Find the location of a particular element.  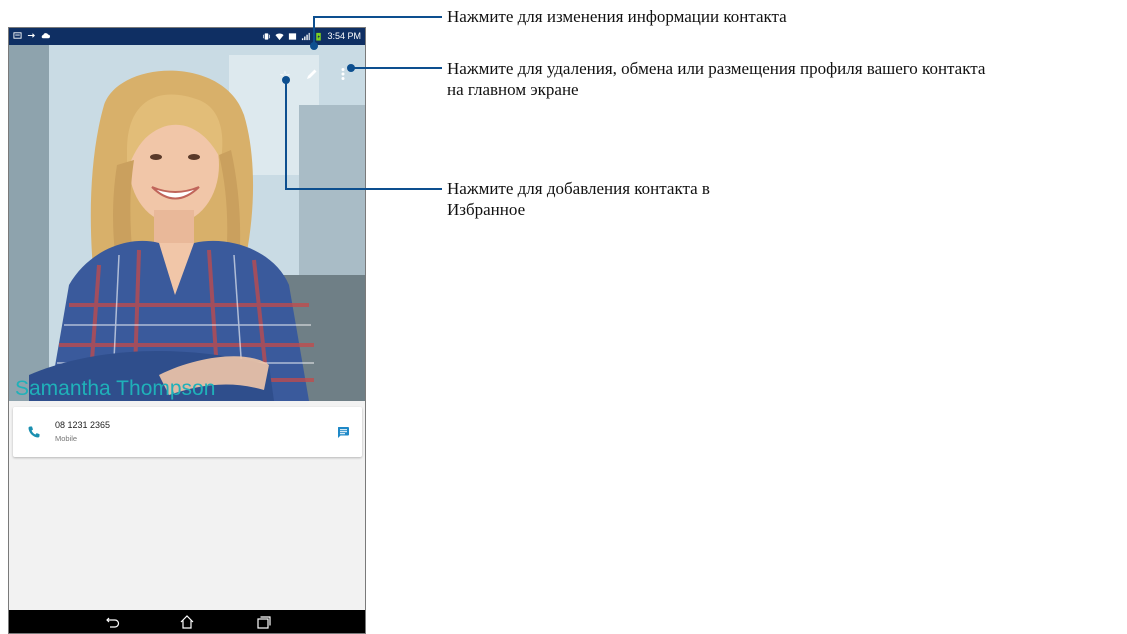

menu-callout-dot is located at coordinates (351, 68).